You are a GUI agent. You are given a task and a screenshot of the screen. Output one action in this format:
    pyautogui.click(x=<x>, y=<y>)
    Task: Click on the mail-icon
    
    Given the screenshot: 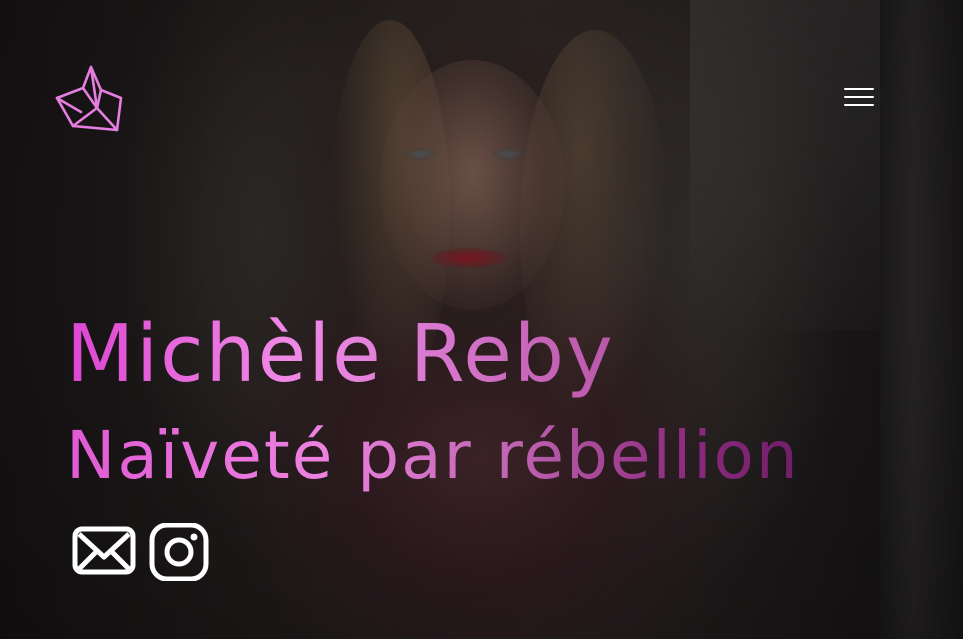 What is the action you would take?
    pyautogui.click(x=104, y=550)
    